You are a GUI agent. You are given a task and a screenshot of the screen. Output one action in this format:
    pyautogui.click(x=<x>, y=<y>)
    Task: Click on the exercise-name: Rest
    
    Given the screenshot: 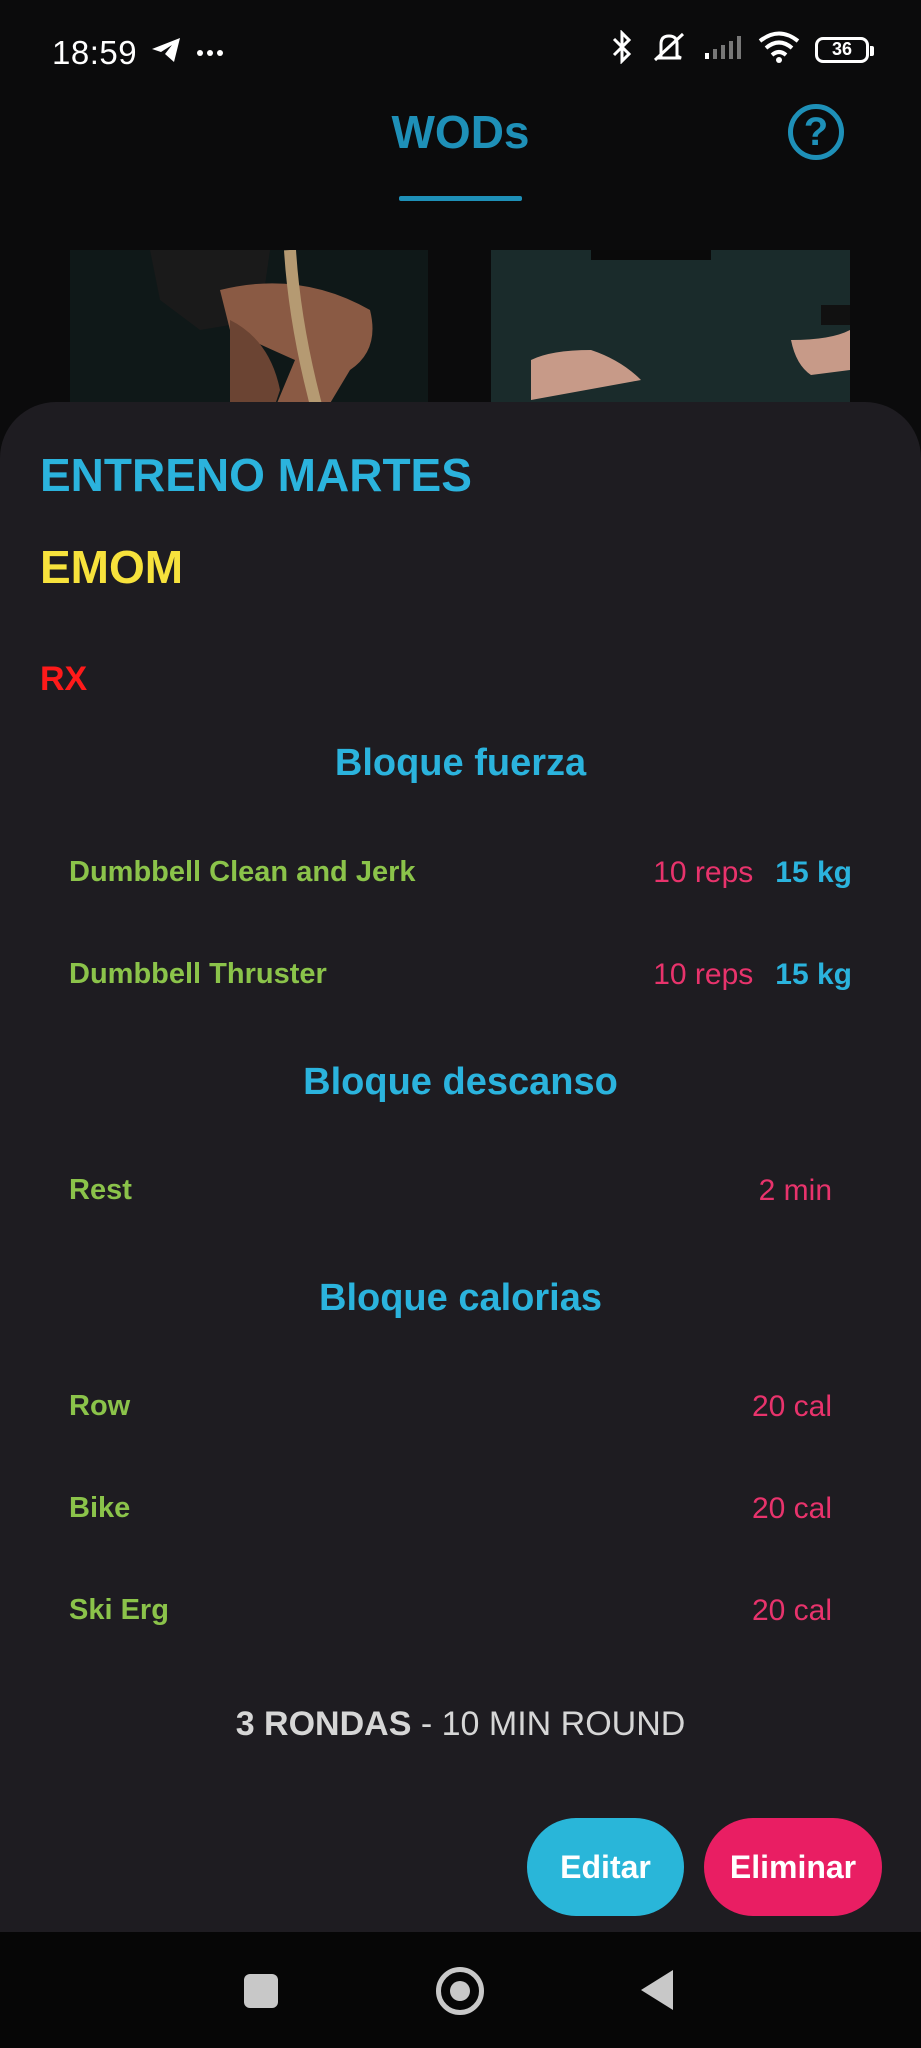 What is the action you would take?
    pyautogui.click(x=100, y=1190)
    